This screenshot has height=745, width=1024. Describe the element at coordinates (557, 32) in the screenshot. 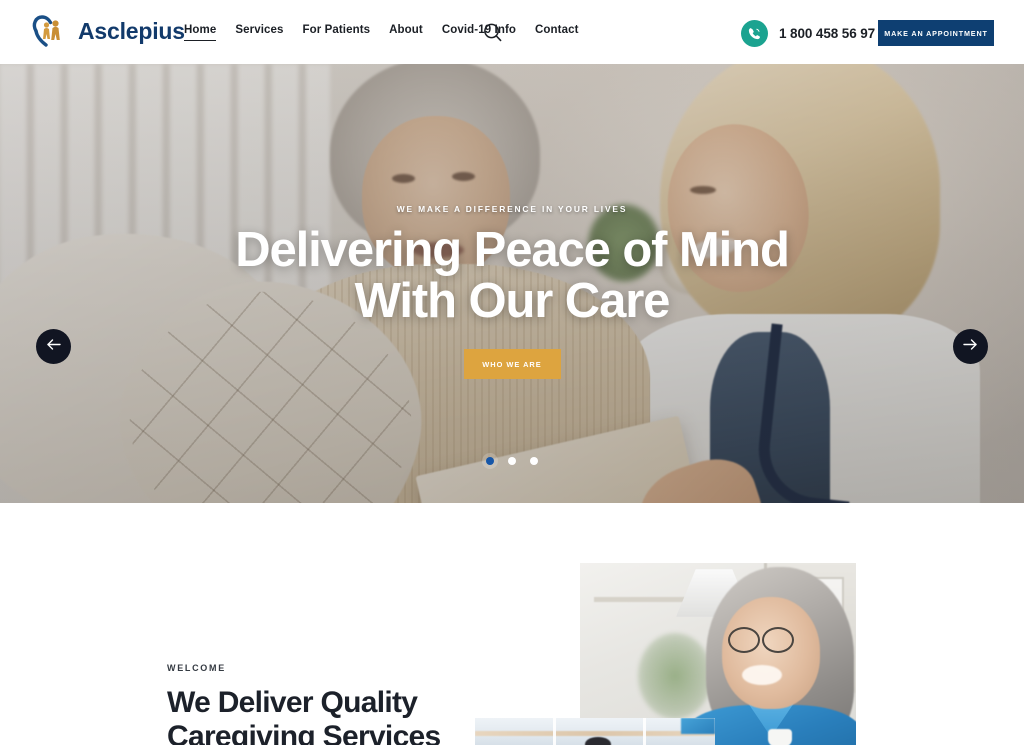

I see `nav-item-contact: Contact` at that location.